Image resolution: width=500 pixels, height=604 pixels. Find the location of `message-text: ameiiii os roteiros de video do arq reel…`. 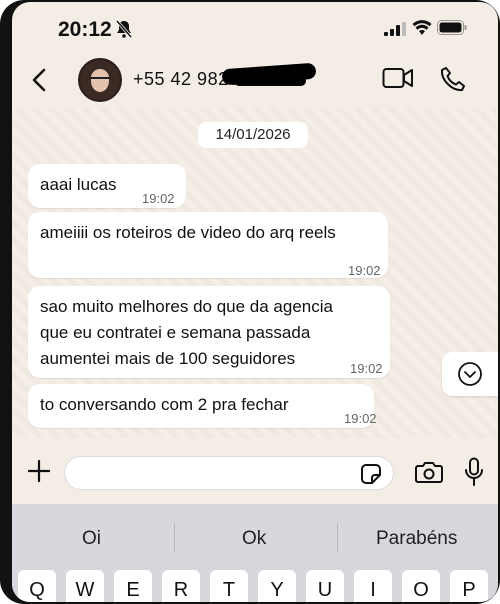

message-text: ameiiii os roteiros de video do arq reel… is located at coordinates (188, 232).